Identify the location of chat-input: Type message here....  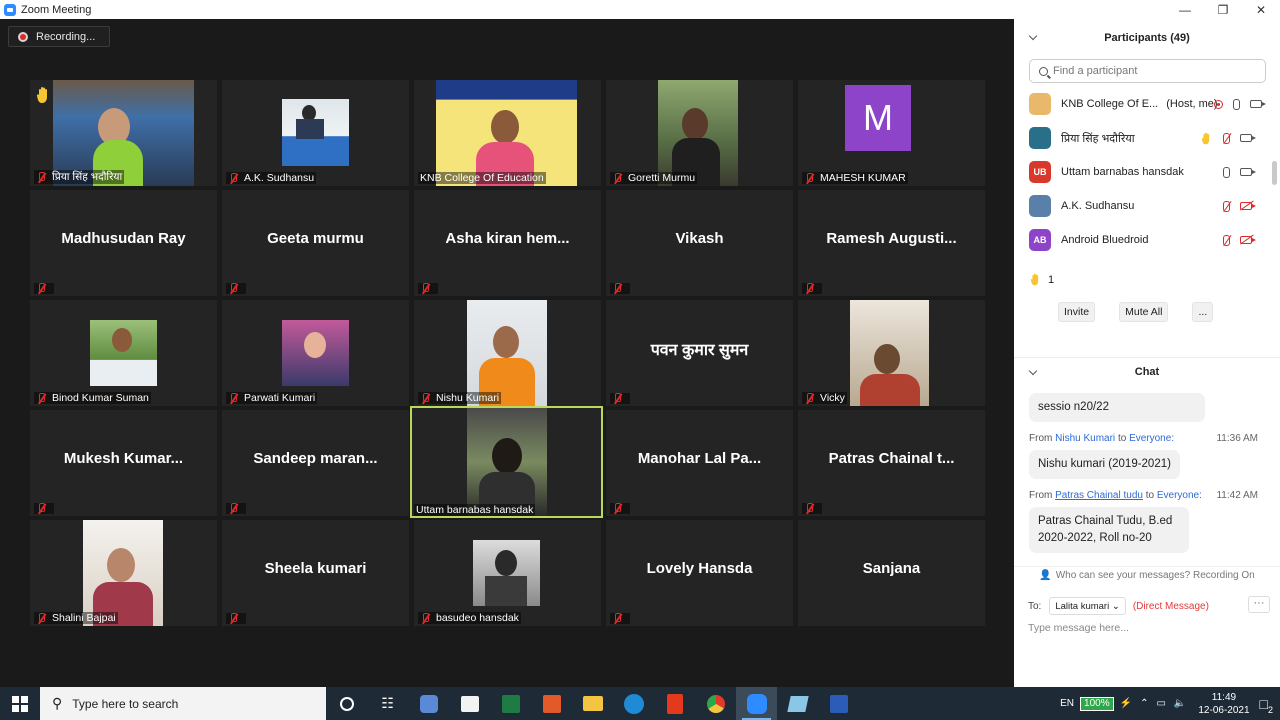
(1078, 628).